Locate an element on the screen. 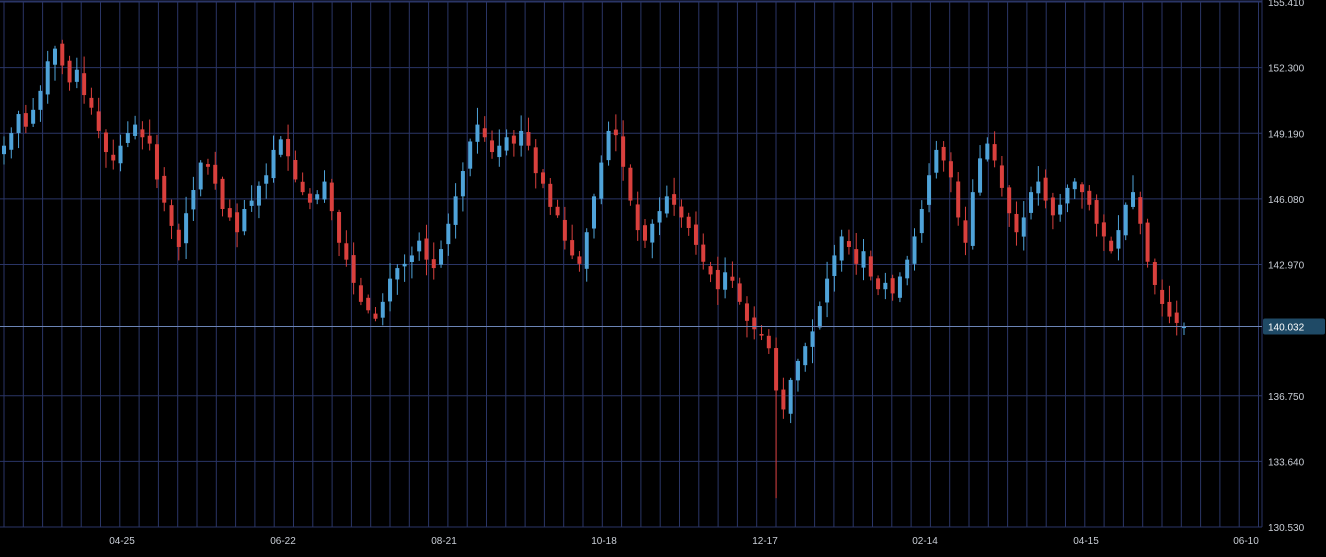 The image size is (1326, 557). x-tick-label: 12-17 is located at coordinates (765, 541).